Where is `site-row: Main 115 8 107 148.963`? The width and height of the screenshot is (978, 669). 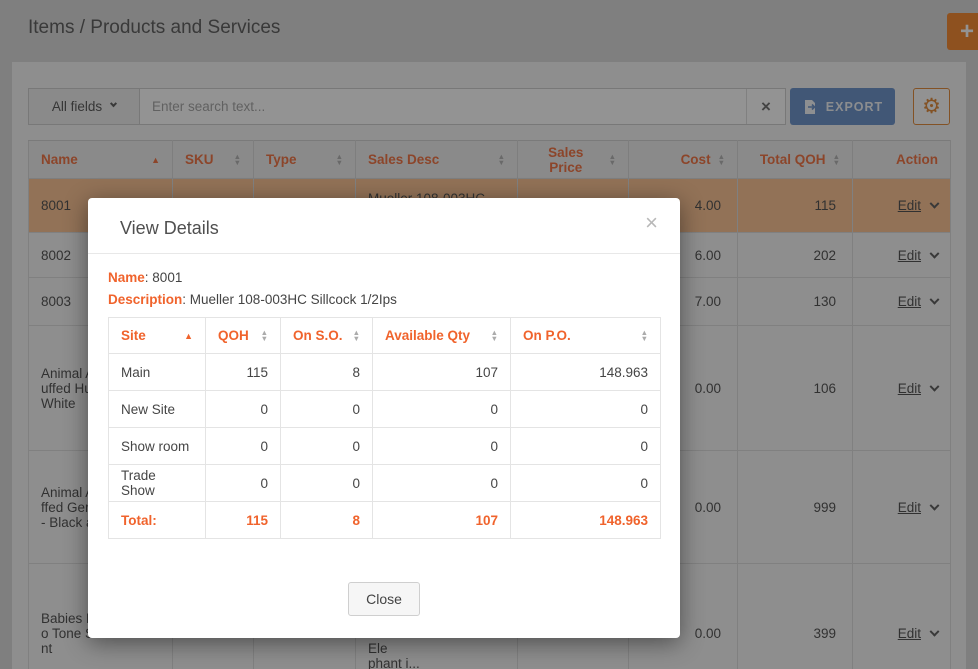
site-row: Main 115 8 107 148.963 is located at coordinates (384, 372).